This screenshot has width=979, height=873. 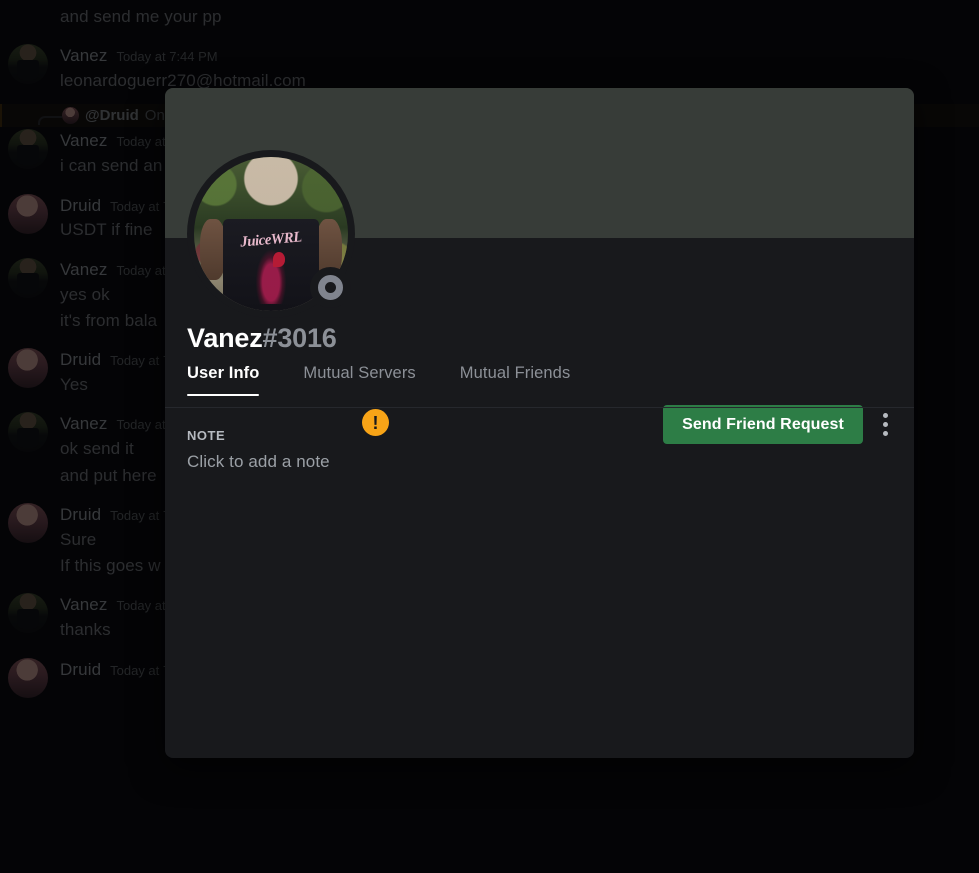 What do you see at coordinates (50, 120) in the screenshot?
I see `reply-spine-icon` at bounding box center [50, 120].